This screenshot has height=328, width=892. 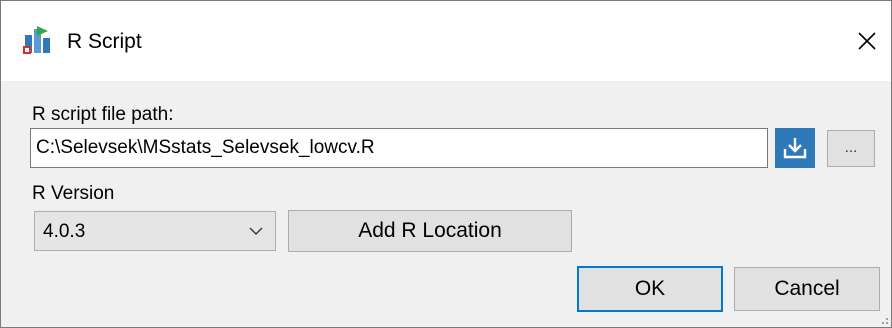 I want to click on close-icon, so click(x=867, y=41).